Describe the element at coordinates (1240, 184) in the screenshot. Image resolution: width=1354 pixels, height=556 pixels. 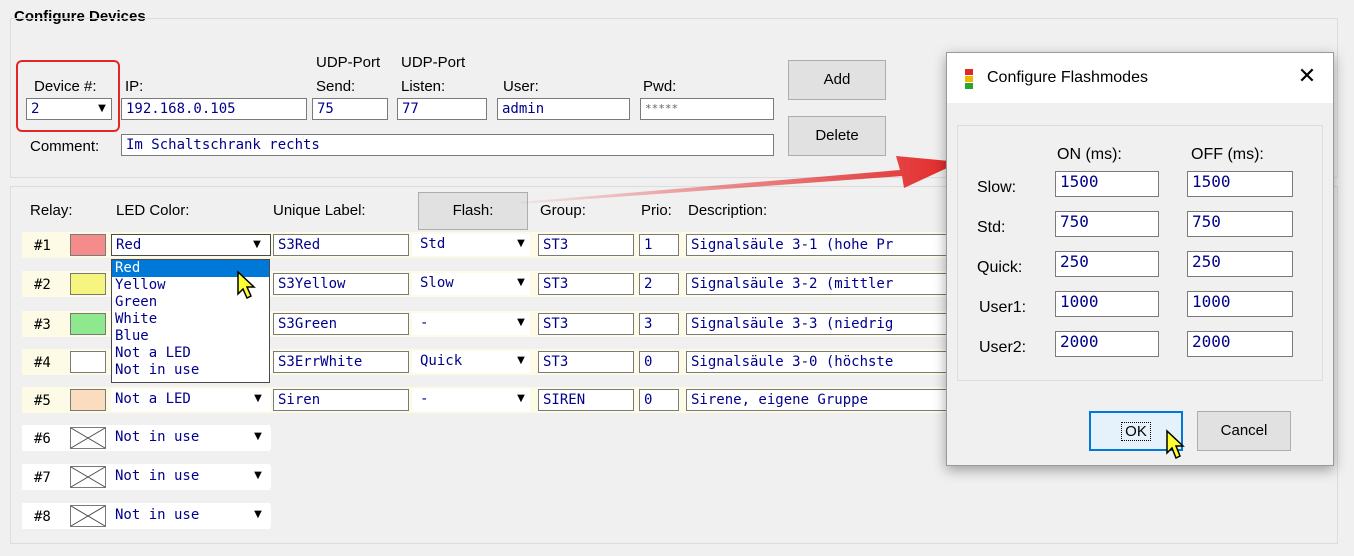
I see `off-ms-field: 1500` at that location.